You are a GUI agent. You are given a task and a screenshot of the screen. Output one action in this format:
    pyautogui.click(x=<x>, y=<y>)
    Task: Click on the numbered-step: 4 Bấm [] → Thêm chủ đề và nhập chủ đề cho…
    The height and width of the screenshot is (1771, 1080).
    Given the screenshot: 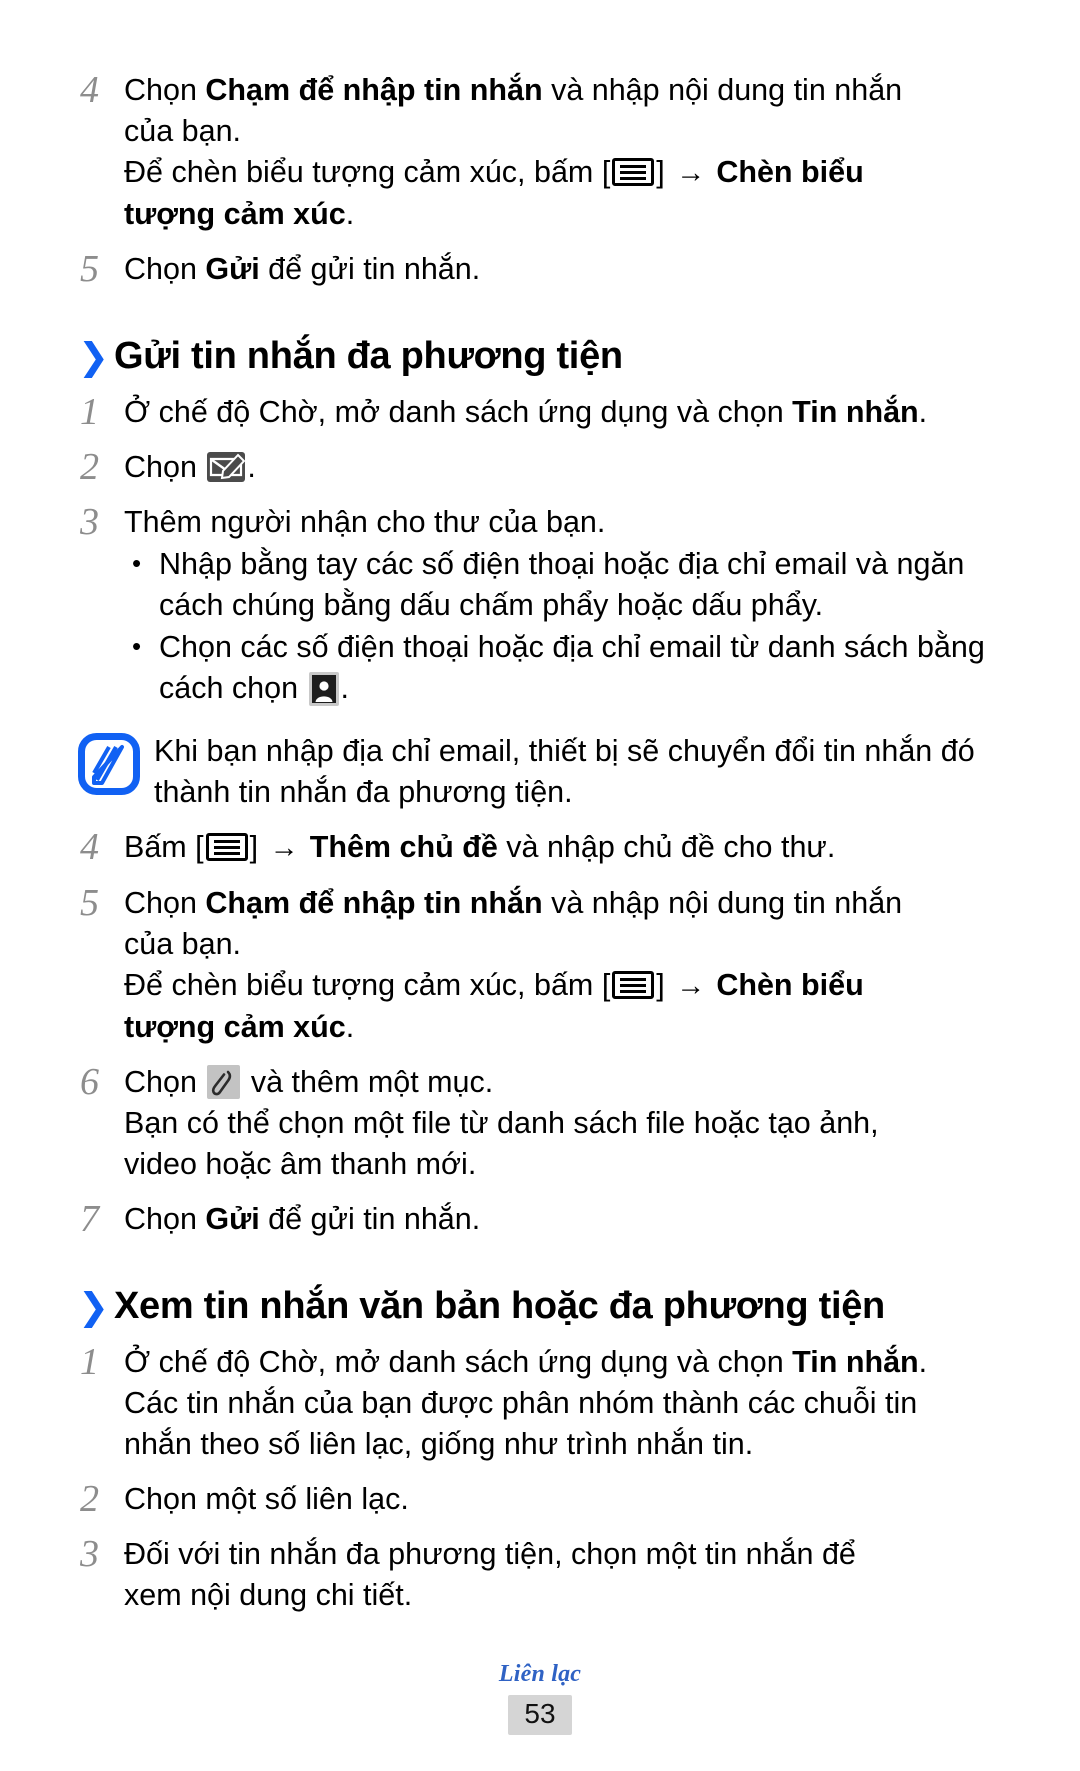 What is the action you would take?
    pyautogui.click(x=540, y=848)
    